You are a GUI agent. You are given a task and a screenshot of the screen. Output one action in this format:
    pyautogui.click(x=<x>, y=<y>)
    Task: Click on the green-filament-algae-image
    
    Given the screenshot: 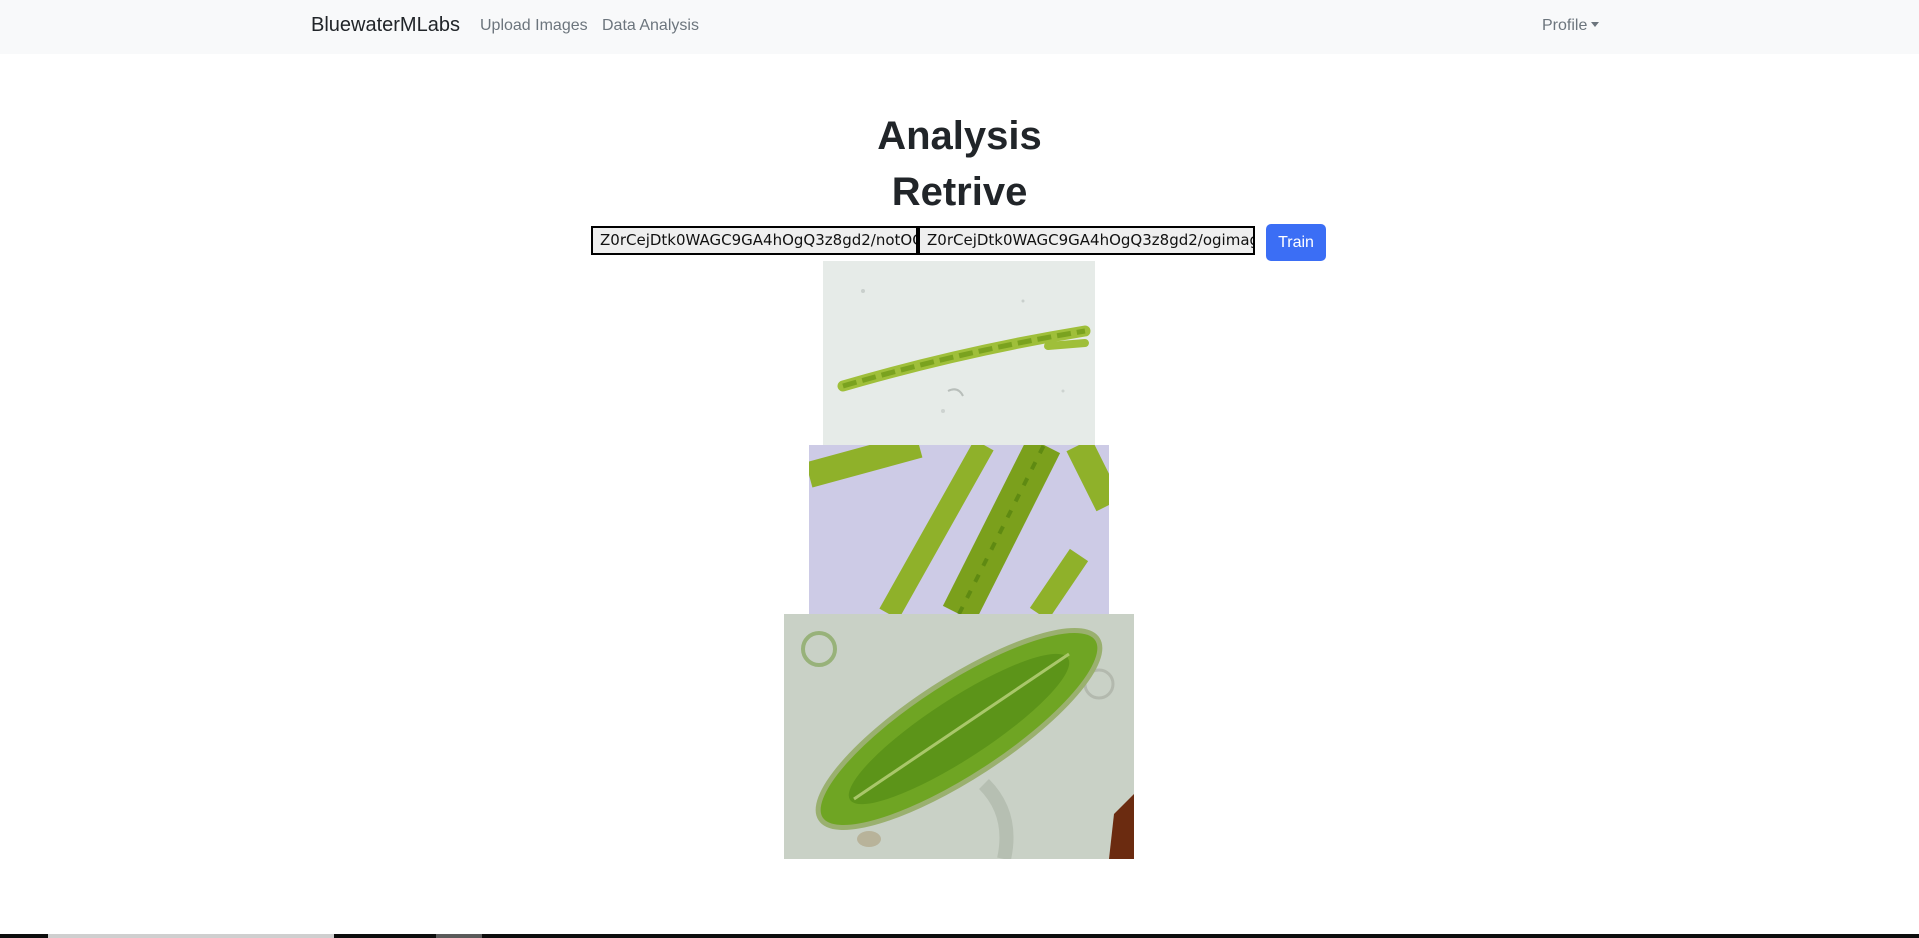 What is the action you would take?
    pyautogui.click(x=959, y=353)
    